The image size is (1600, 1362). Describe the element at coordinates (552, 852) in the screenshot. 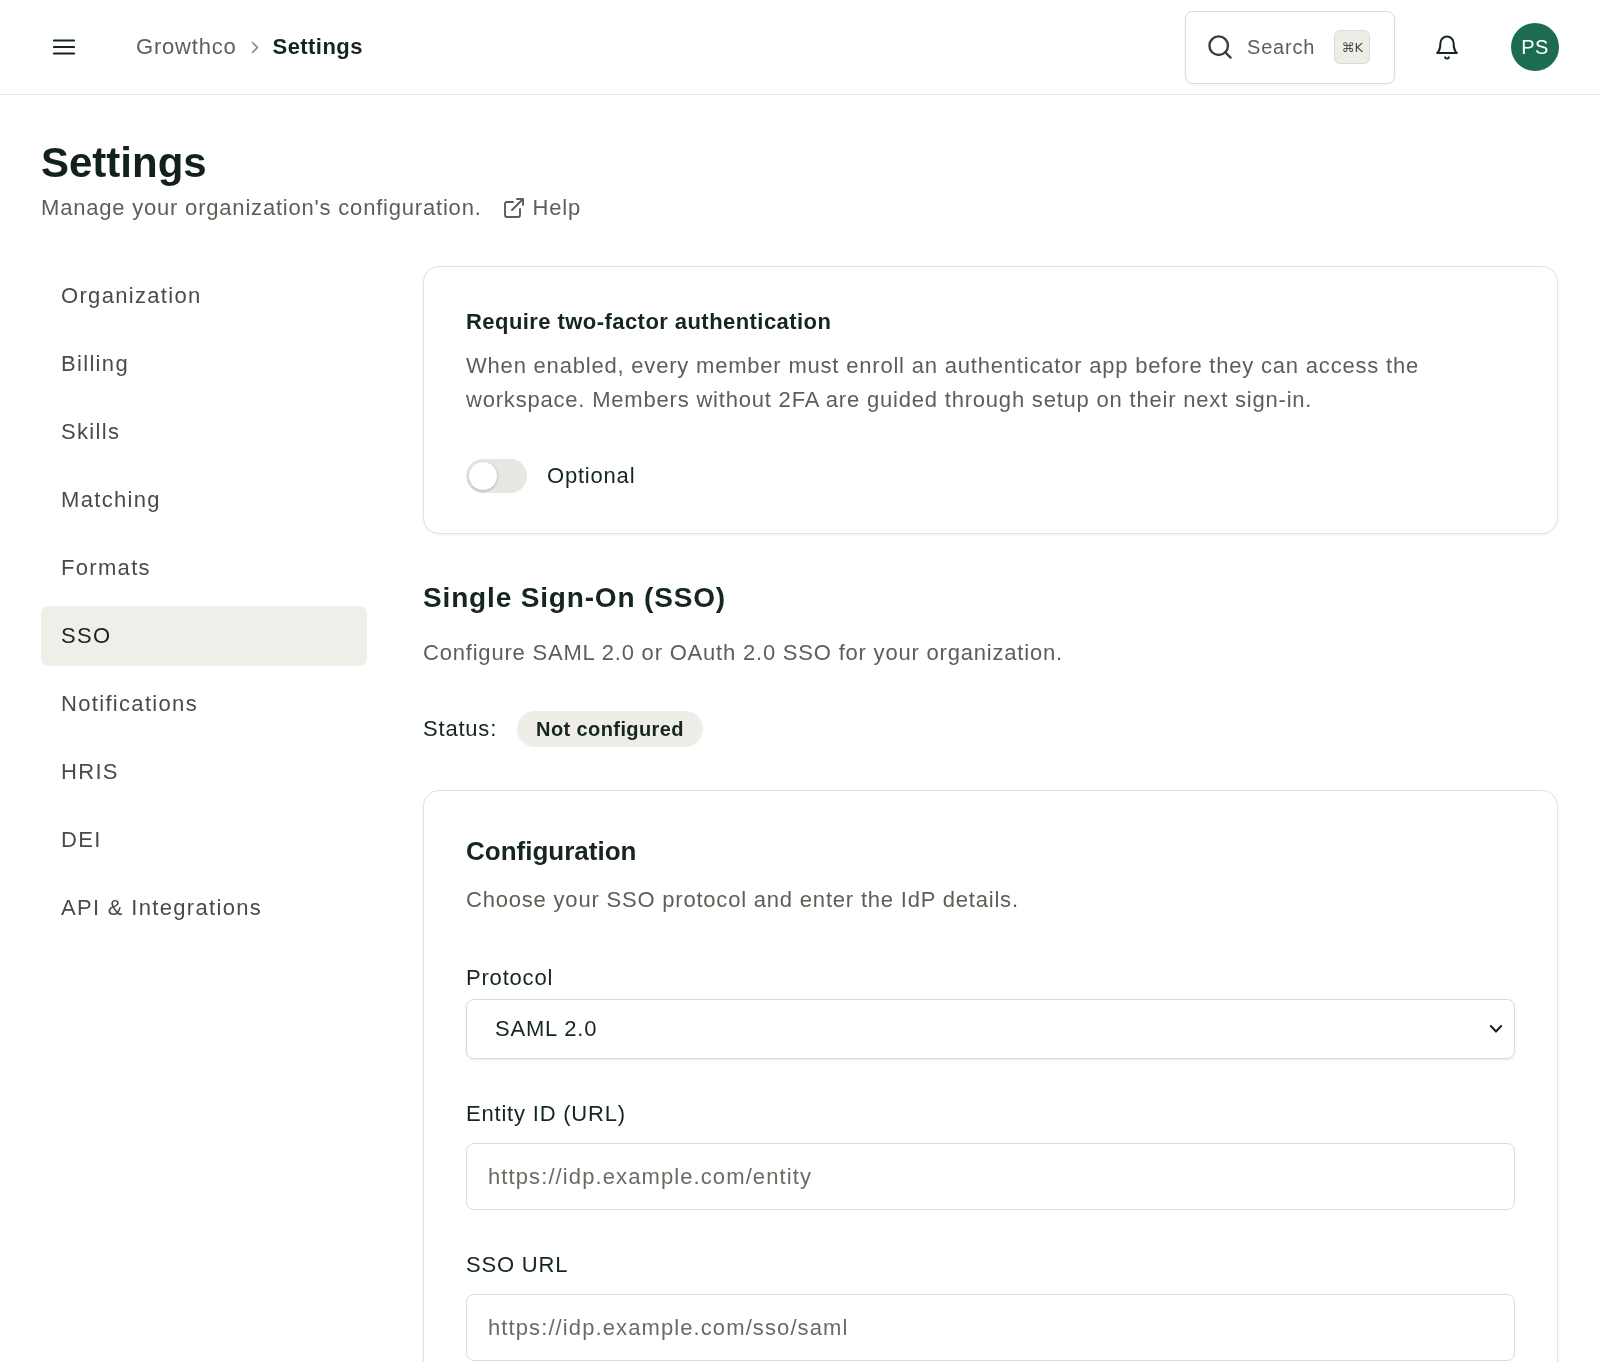

I see `card-title: Configuration` at that location.